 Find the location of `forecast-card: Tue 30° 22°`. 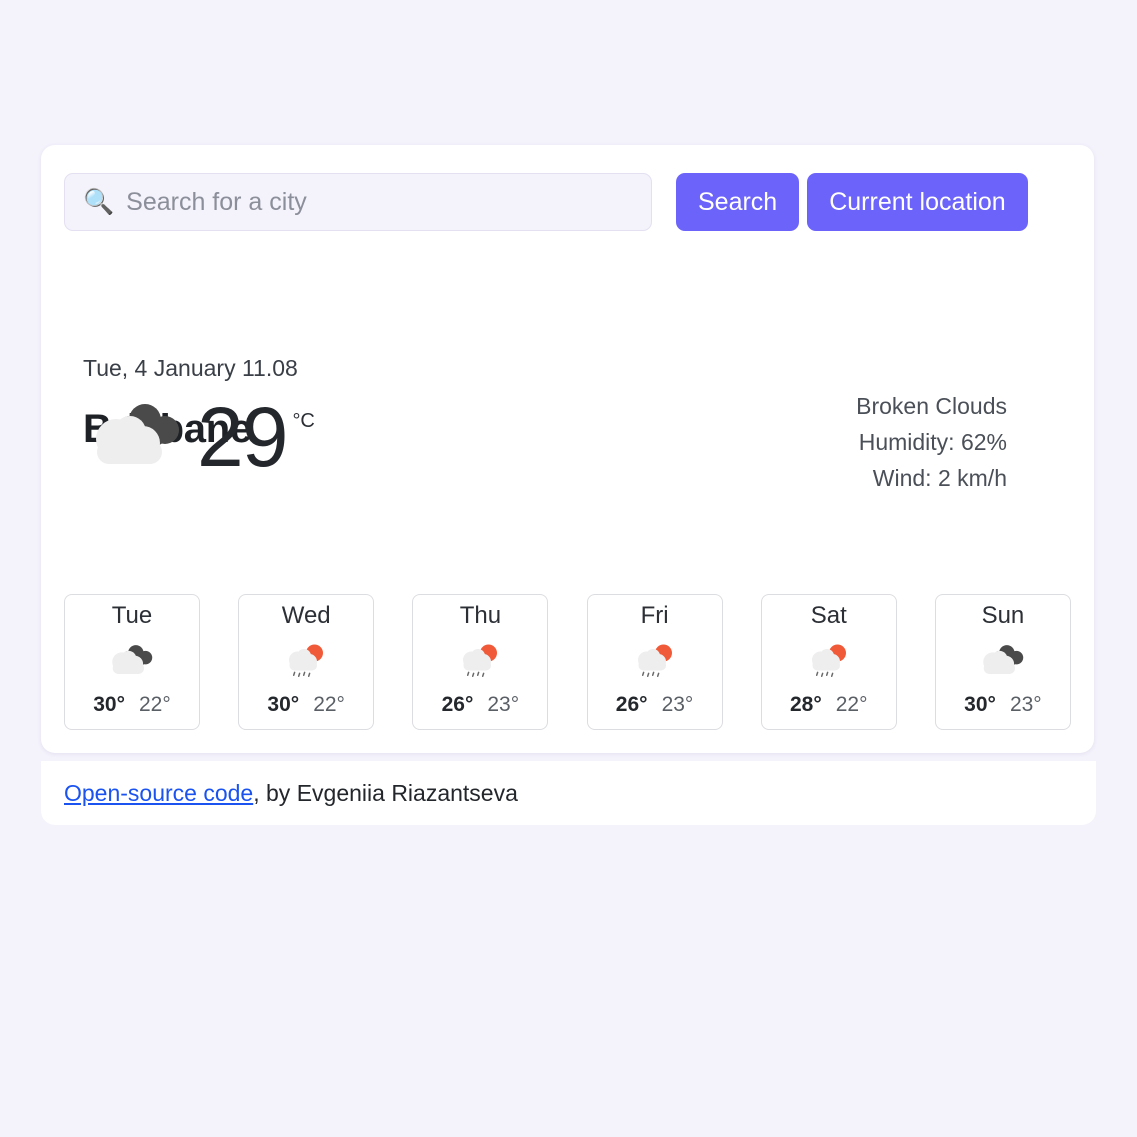

forecast-card: Tue 30° 22° is located at coordinates (132, 662).